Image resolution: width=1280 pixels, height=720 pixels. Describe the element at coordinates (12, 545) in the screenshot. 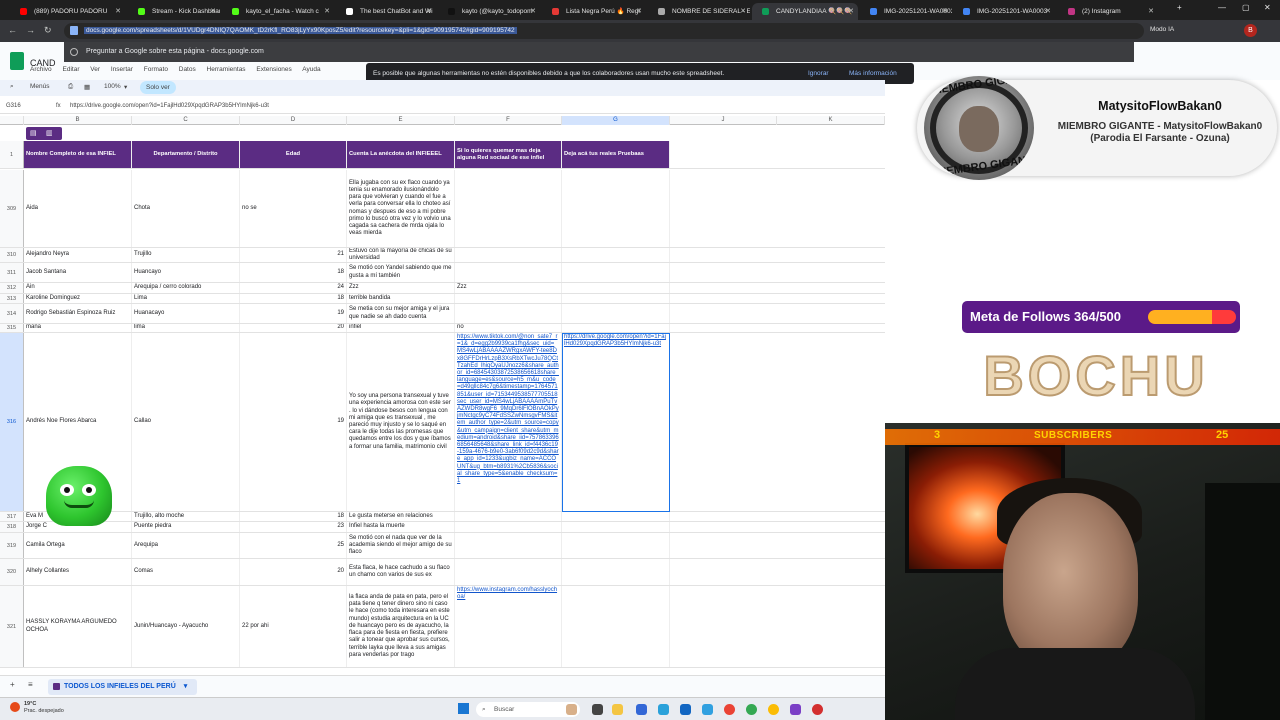

I see `row-number: 319` at that location.